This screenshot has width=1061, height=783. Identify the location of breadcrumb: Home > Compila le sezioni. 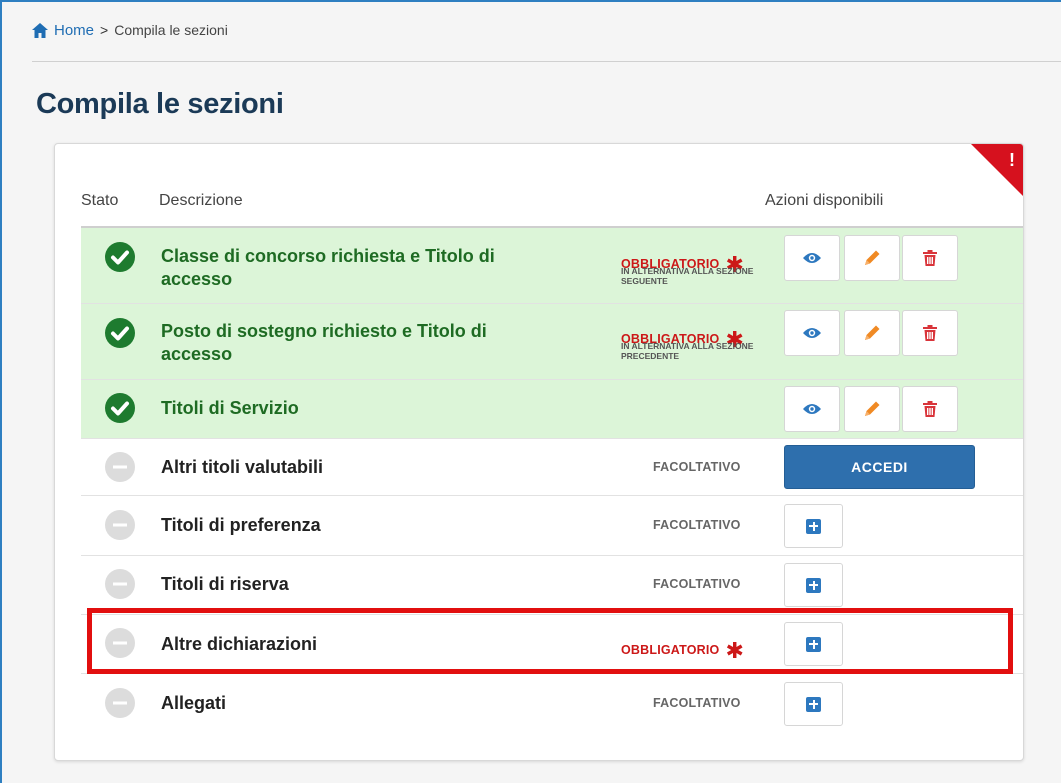
(546, 30).